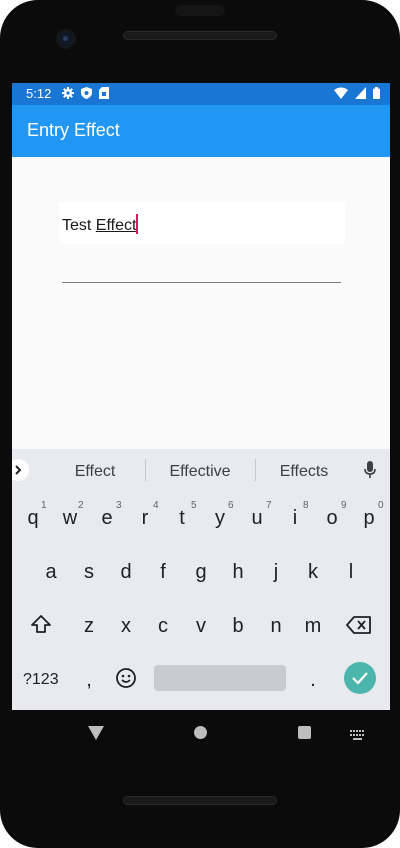  What do you see at coordinates (66, 39) in the screenshot?
I see `front-camera` at bounding box center [66, 39].